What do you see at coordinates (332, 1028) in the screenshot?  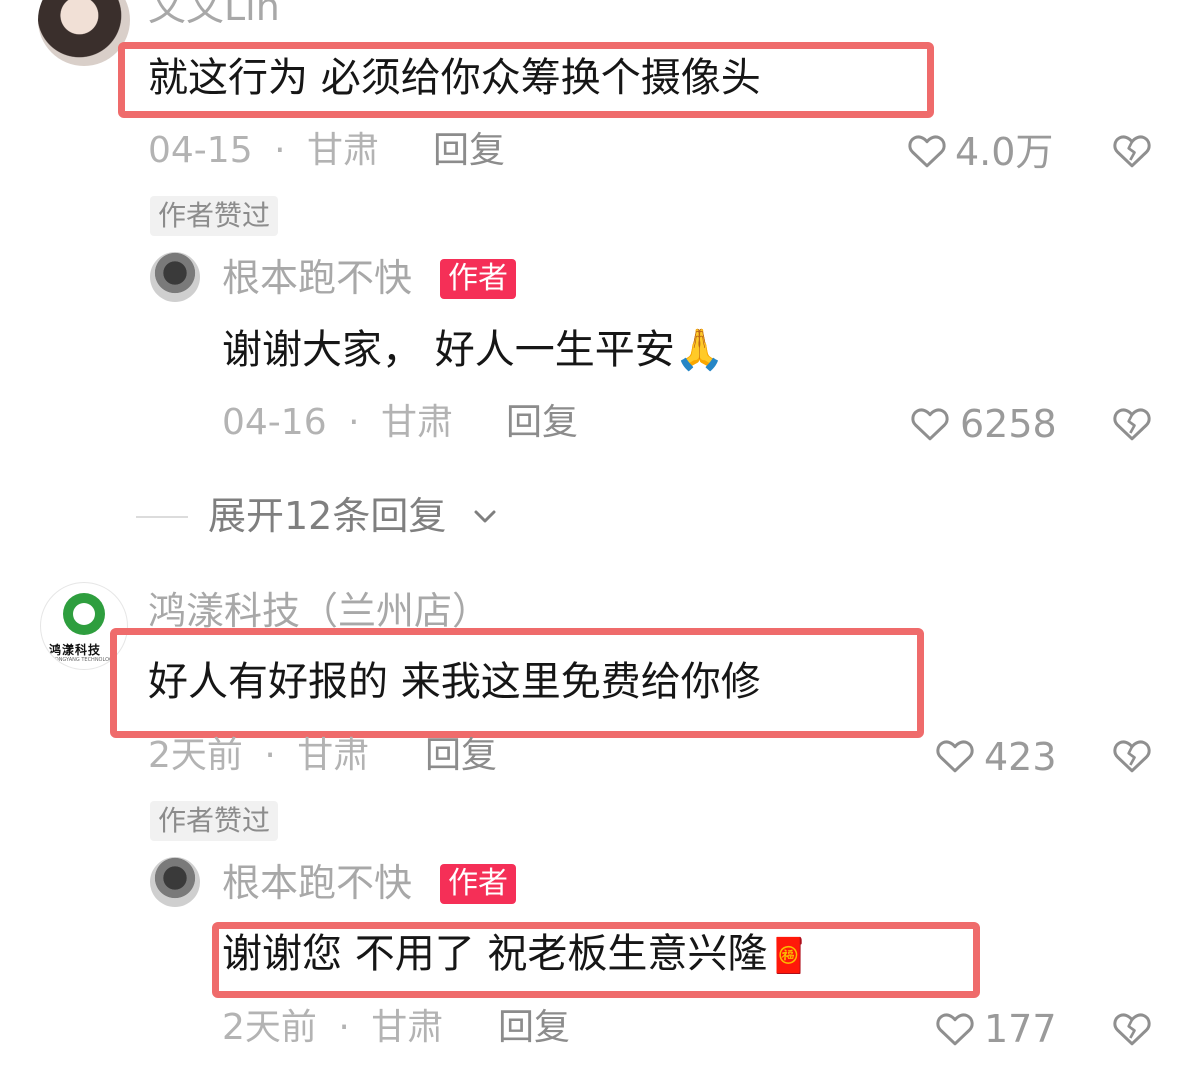 I see `reply-meta: 2天前 · 甘肃` at bounding box center [332, 1028].